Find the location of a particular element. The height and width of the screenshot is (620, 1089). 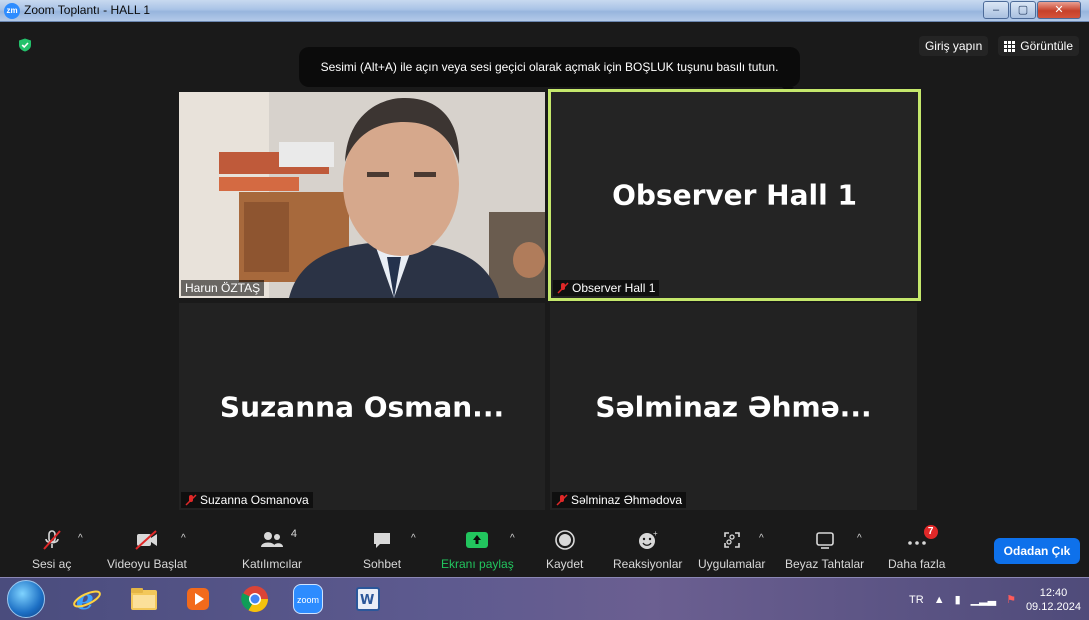

video-off-icon is located at coordinates (147, 540).